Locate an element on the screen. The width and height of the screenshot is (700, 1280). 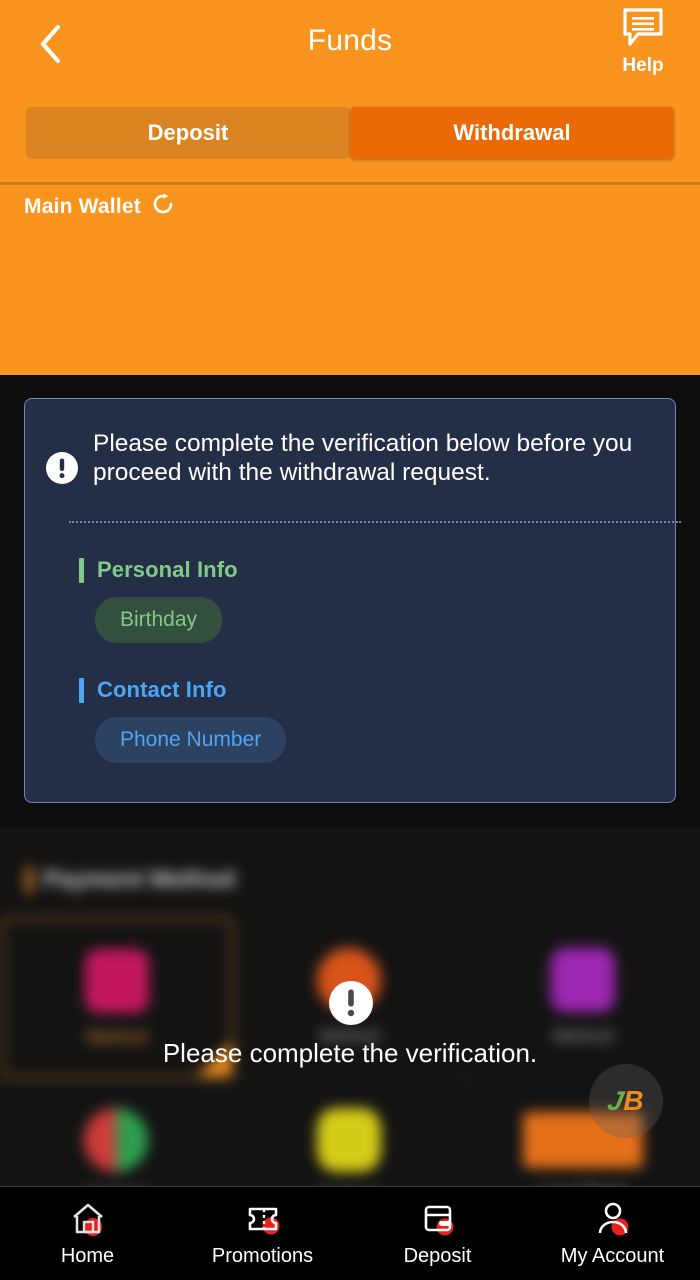
payment-method-tile: Local Bank is located at coordinates (583, 1132).